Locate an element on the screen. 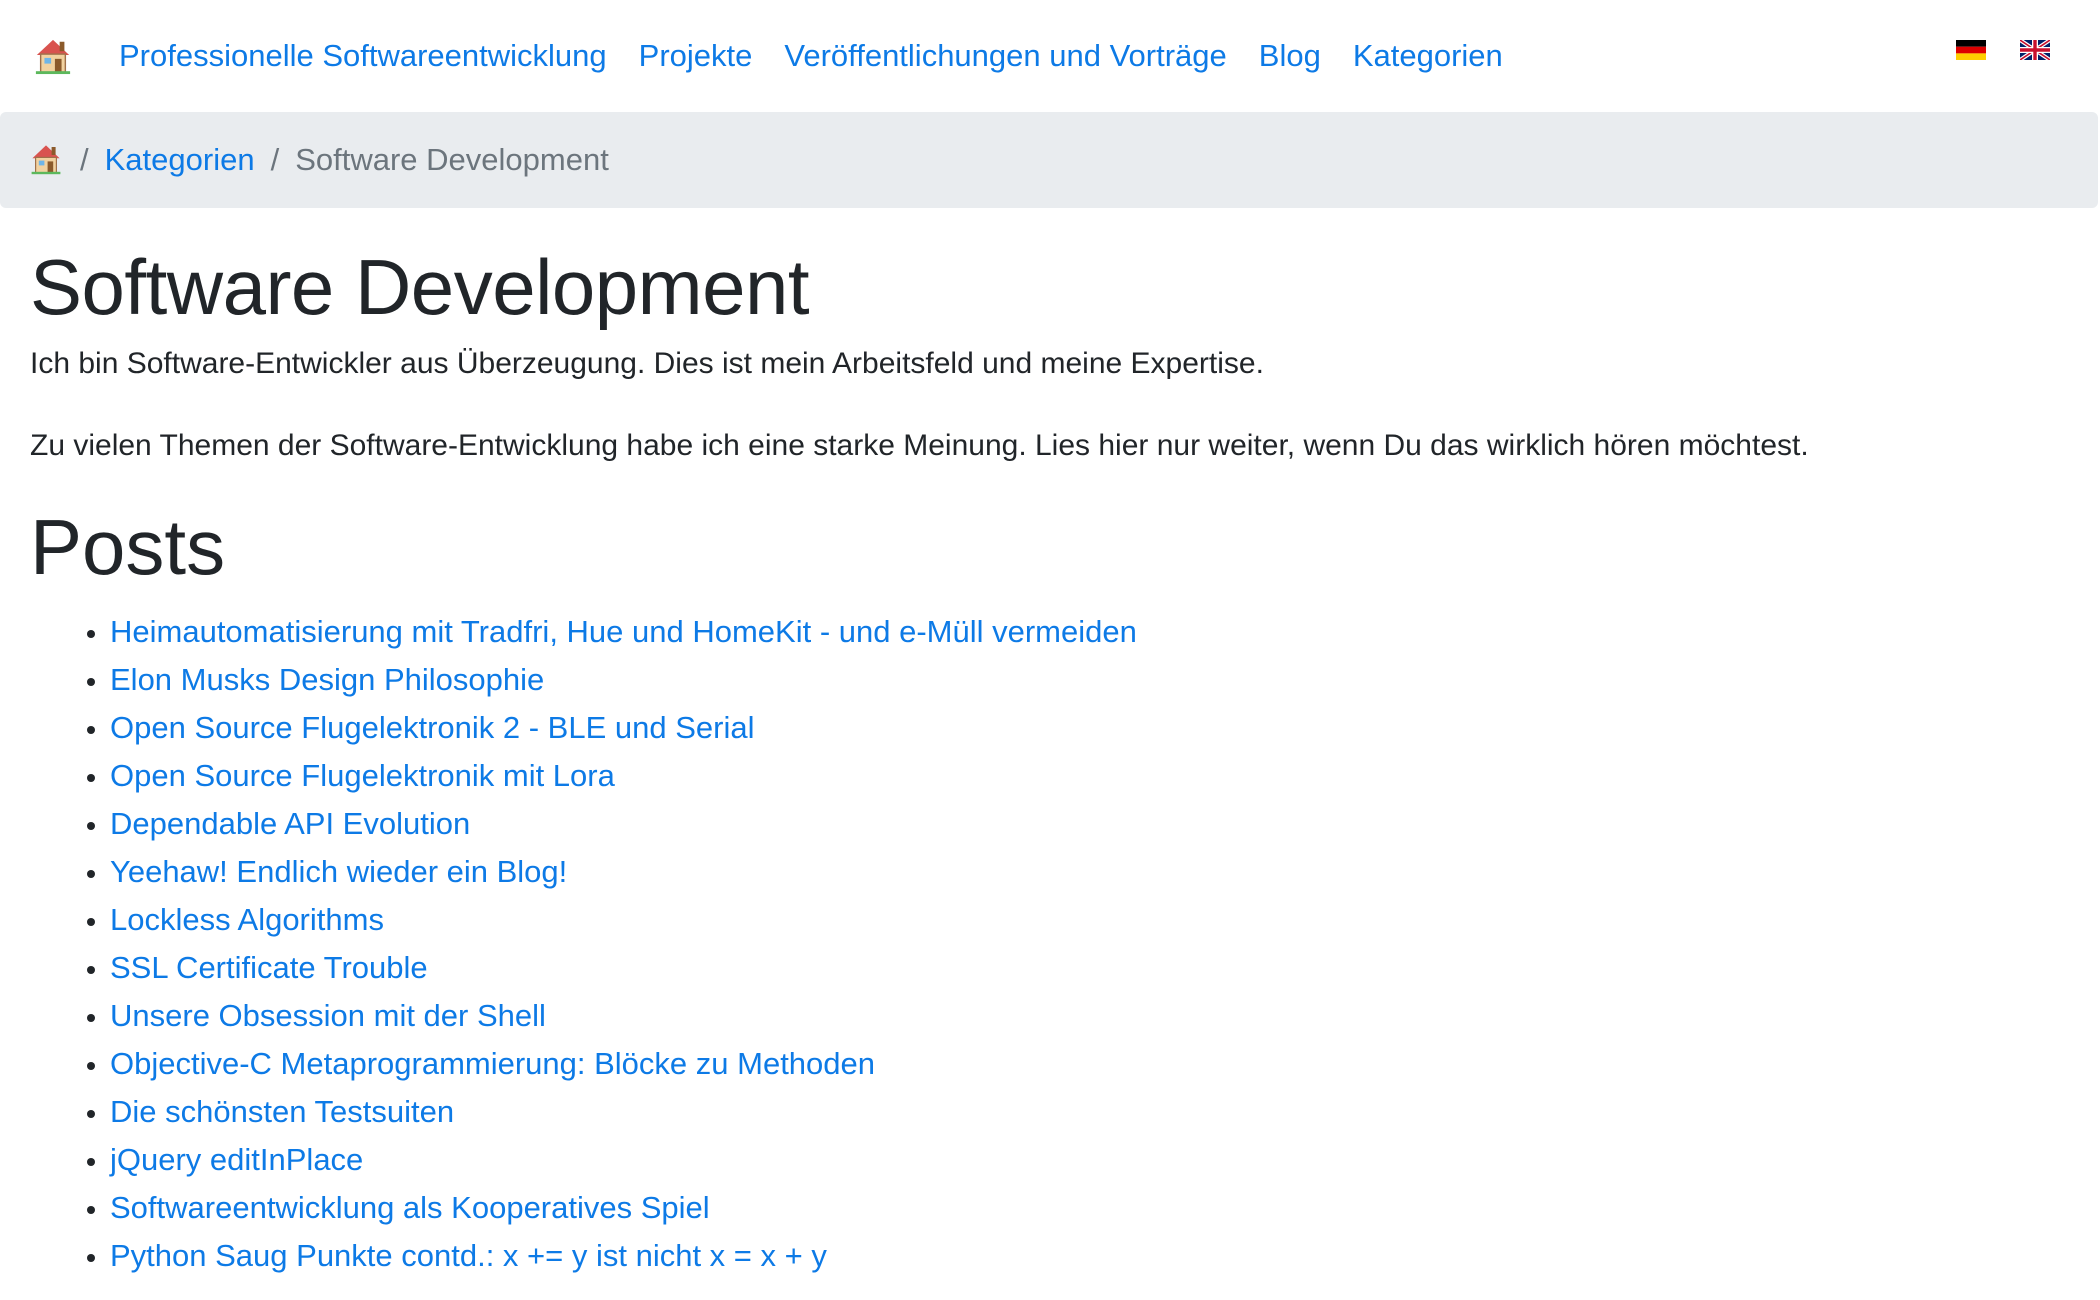 This screenshot has width=2100, height=1300. breadcrumb-categories: Kategorien is located at coordinates (180, 160).